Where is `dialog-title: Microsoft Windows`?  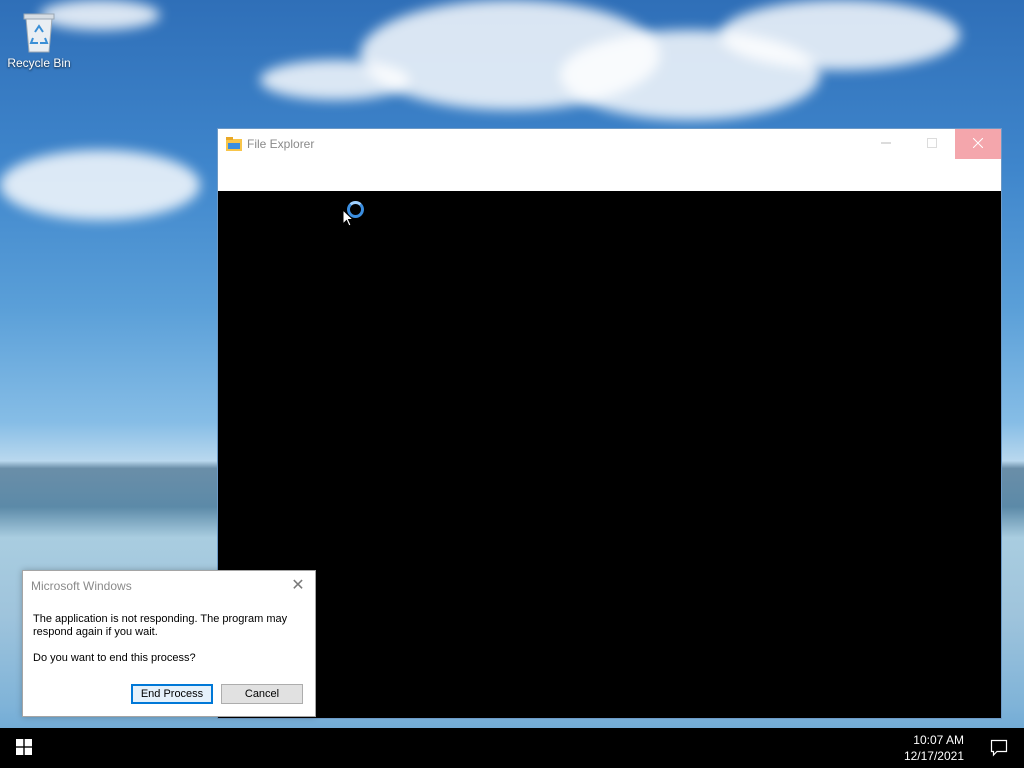
dialog-title: Microsoft Windows is located at coordinates (81, 586).